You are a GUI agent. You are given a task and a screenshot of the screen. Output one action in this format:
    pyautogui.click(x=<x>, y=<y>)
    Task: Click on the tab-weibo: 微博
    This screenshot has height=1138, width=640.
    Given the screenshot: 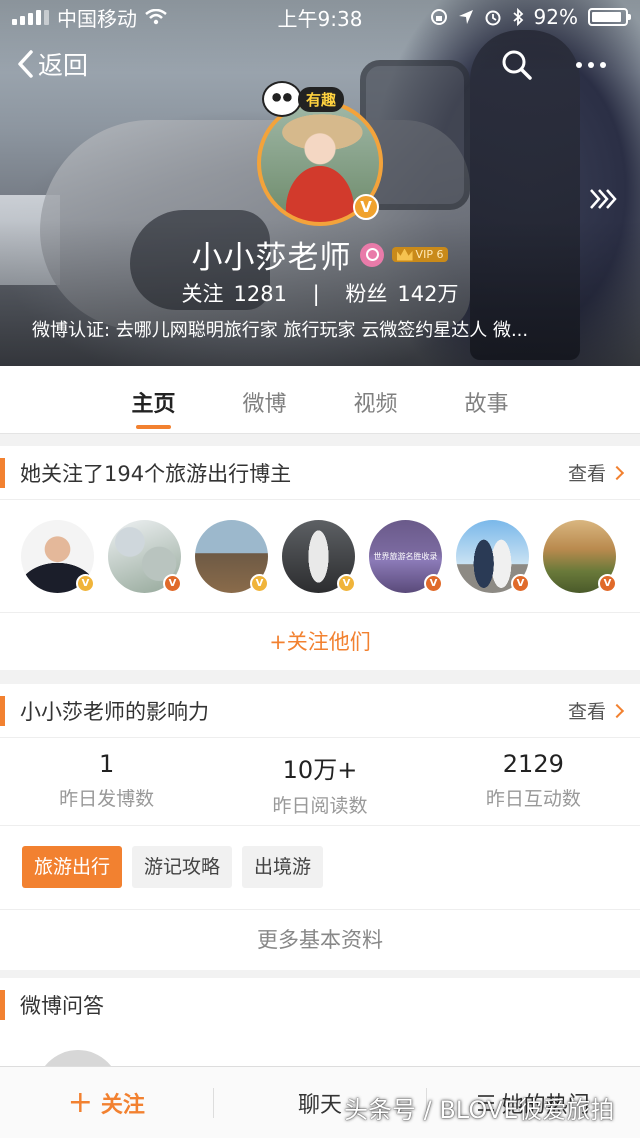 What is the action you would take?
    pyautogui.click(x=264, y=399)
    